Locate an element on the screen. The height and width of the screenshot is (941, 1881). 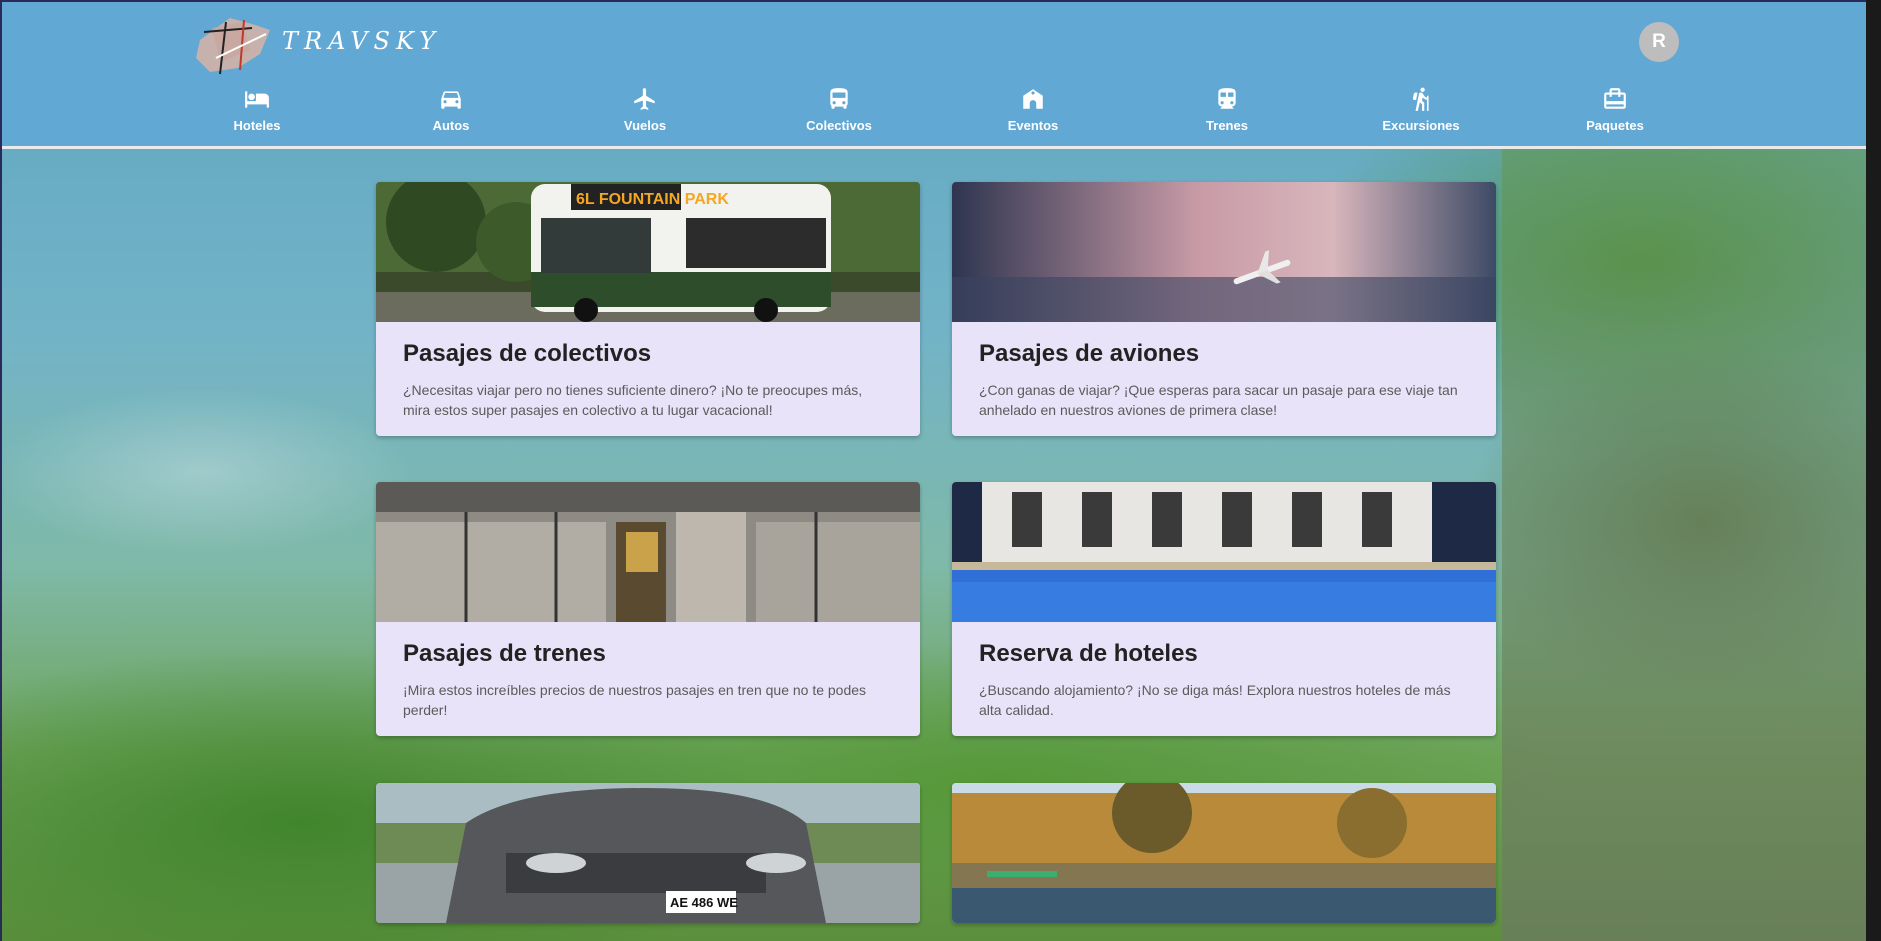
nav-label: Excursiones is located at coordinates (1421, 125).